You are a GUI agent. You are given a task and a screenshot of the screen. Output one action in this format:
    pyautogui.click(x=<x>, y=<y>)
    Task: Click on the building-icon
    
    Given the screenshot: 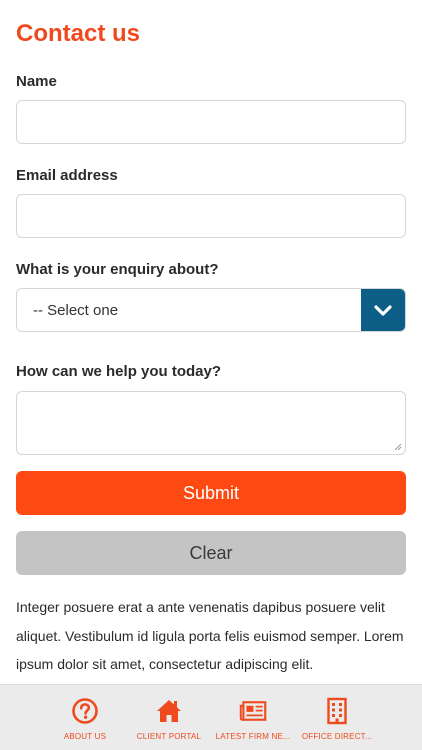 What is the action you would take?
    pyautogui.click(x=337, y=711)
    